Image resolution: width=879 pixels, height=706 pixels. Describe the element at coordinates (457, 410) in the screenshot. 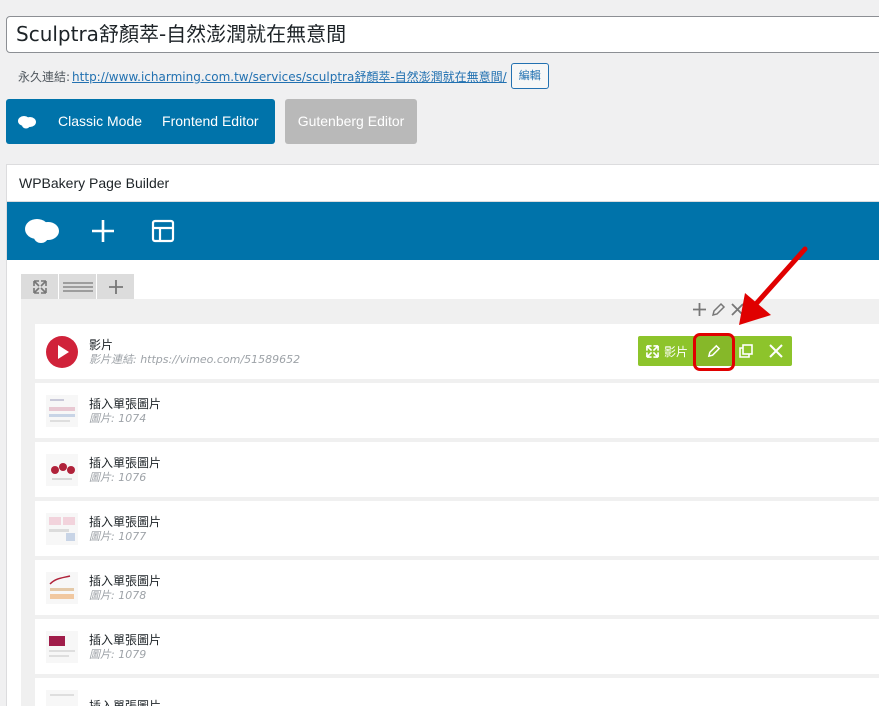

I see `single-image-element: 插入單張圖片 圖片: 1074` at that location.